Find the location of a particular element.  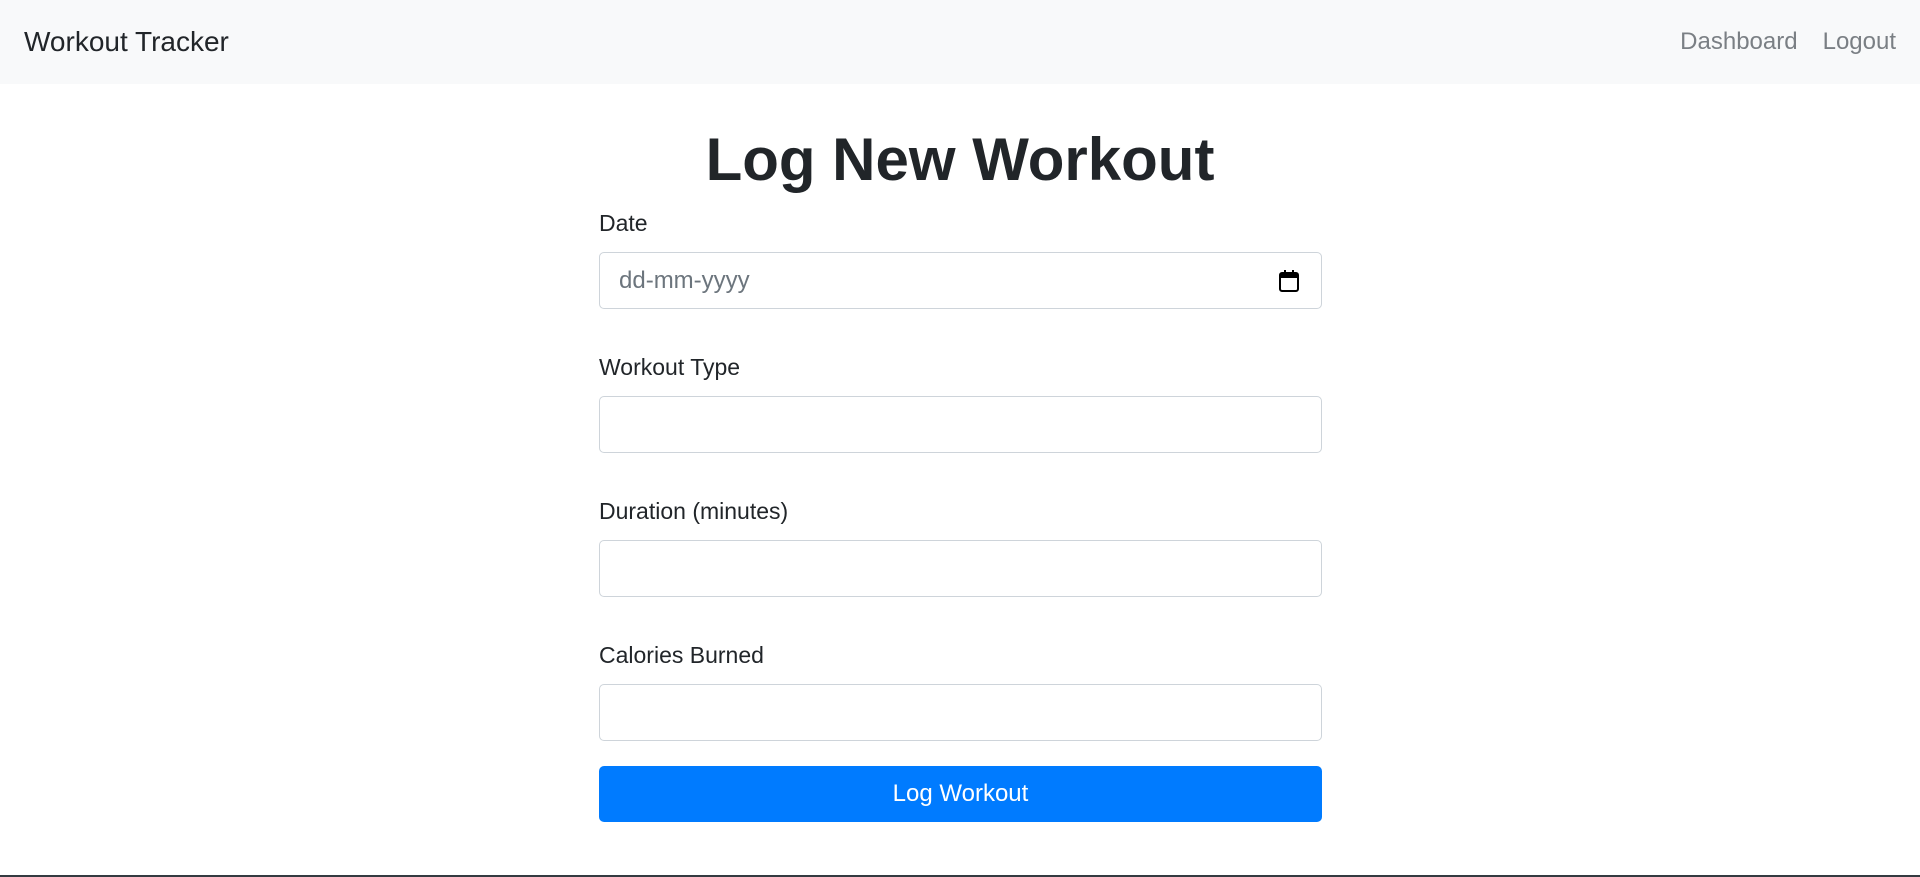

duration-group: Duration (minutes) is located at coordinates (960, 546).